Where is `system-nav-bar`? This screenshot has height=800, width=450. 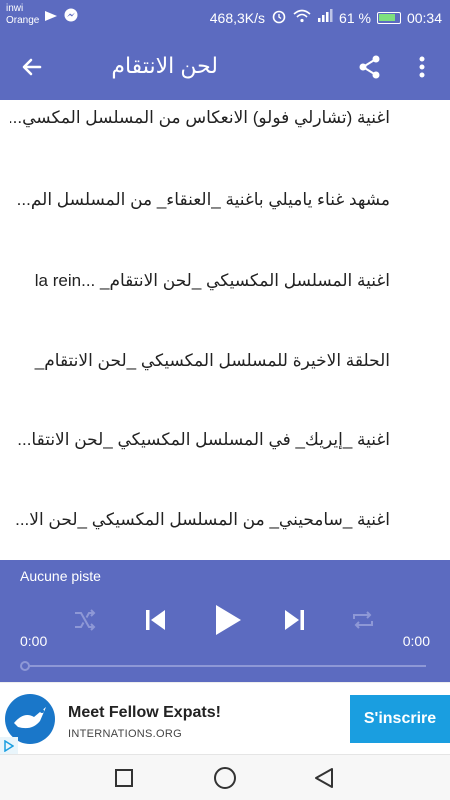 system-nav-bar is located at coordinates (225, 777).